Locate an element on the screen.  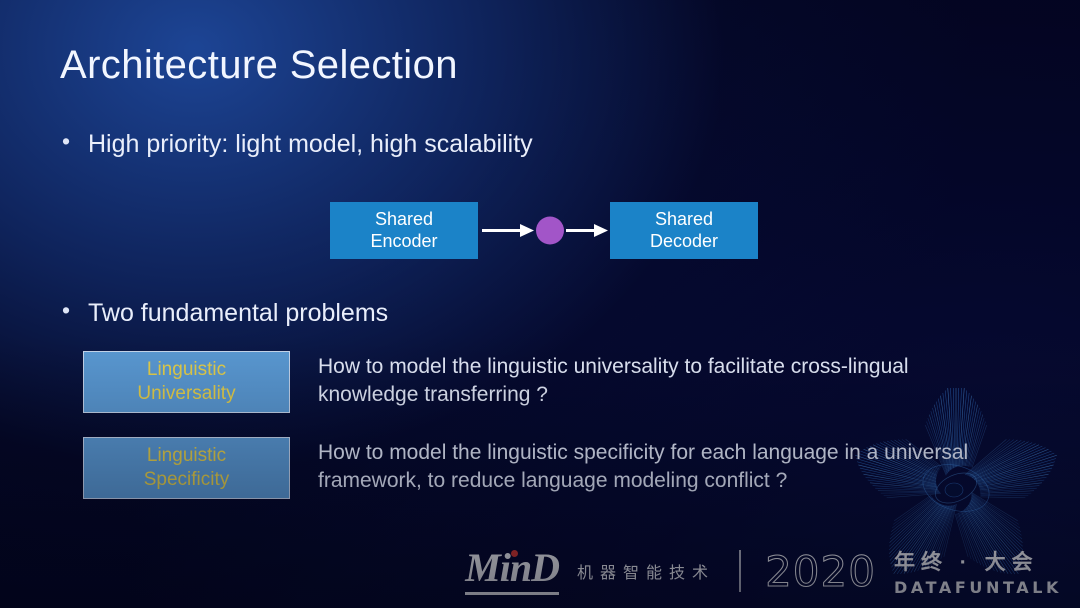
tag-linguistic-specificity: Linguistic Specificity is located at coordinates (186, 468).